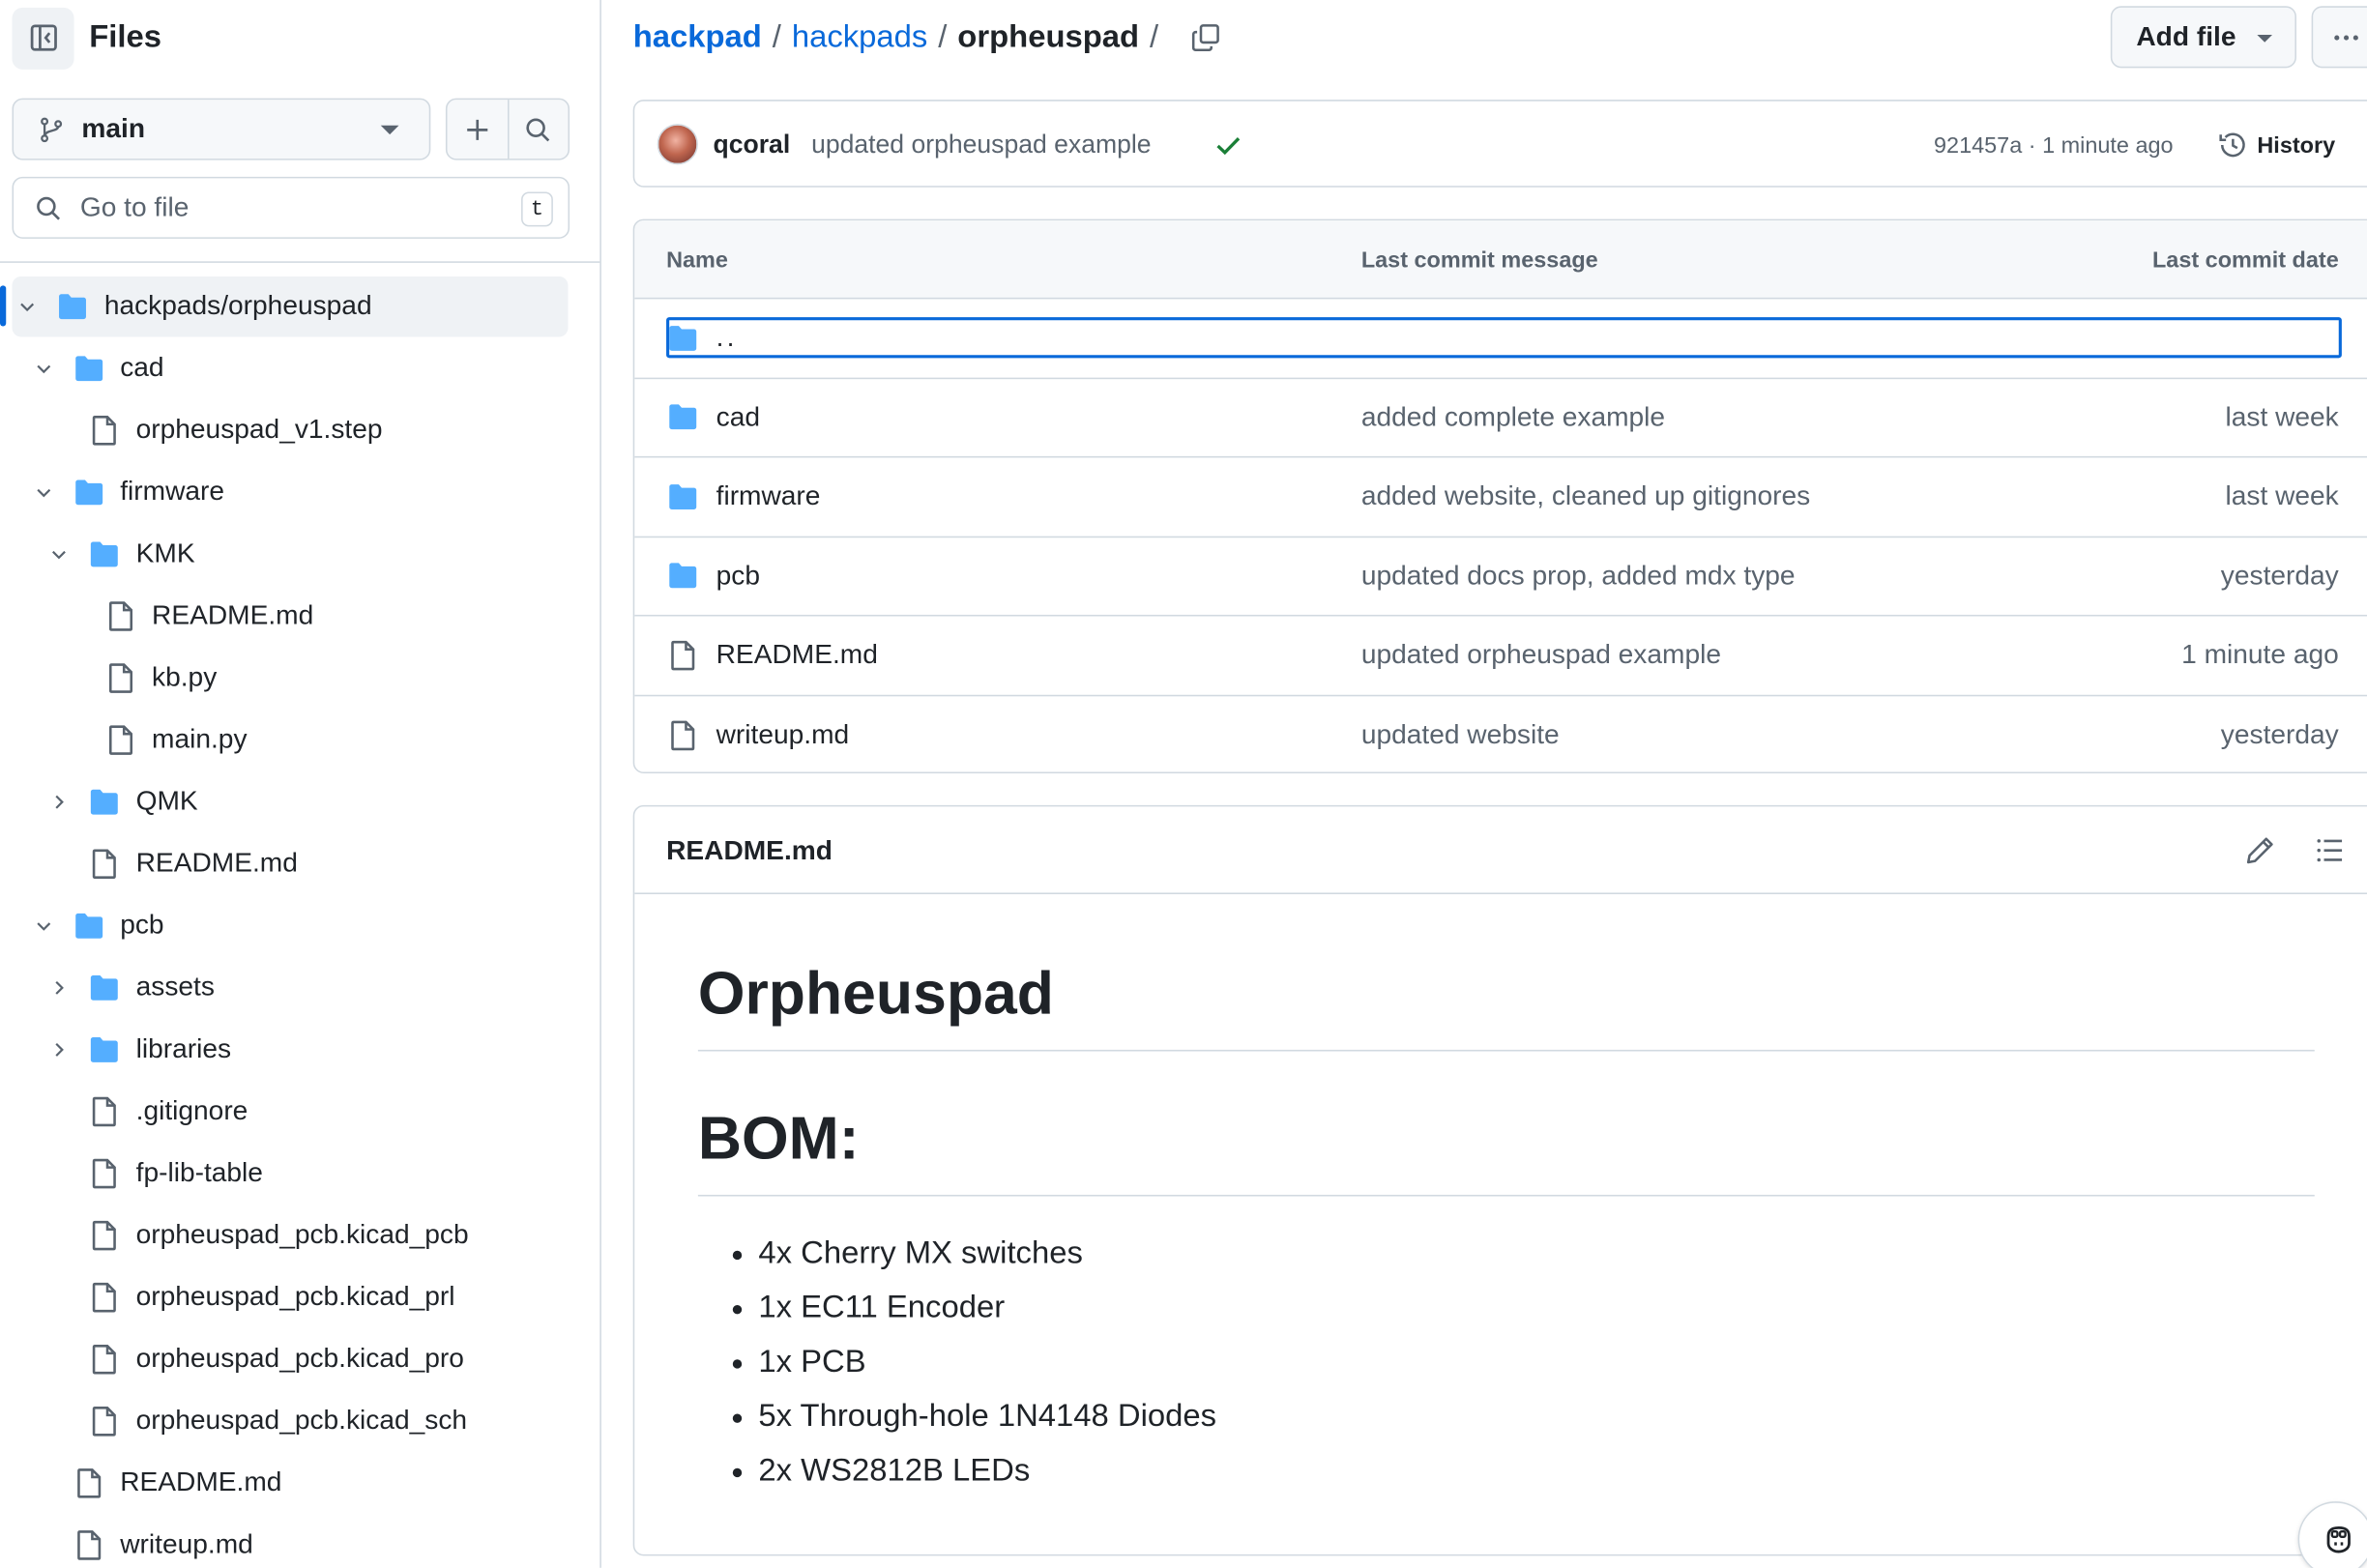 The image size is (2367, 1568). I want to click on tree-folder-item: firmware, so click(299, 492).